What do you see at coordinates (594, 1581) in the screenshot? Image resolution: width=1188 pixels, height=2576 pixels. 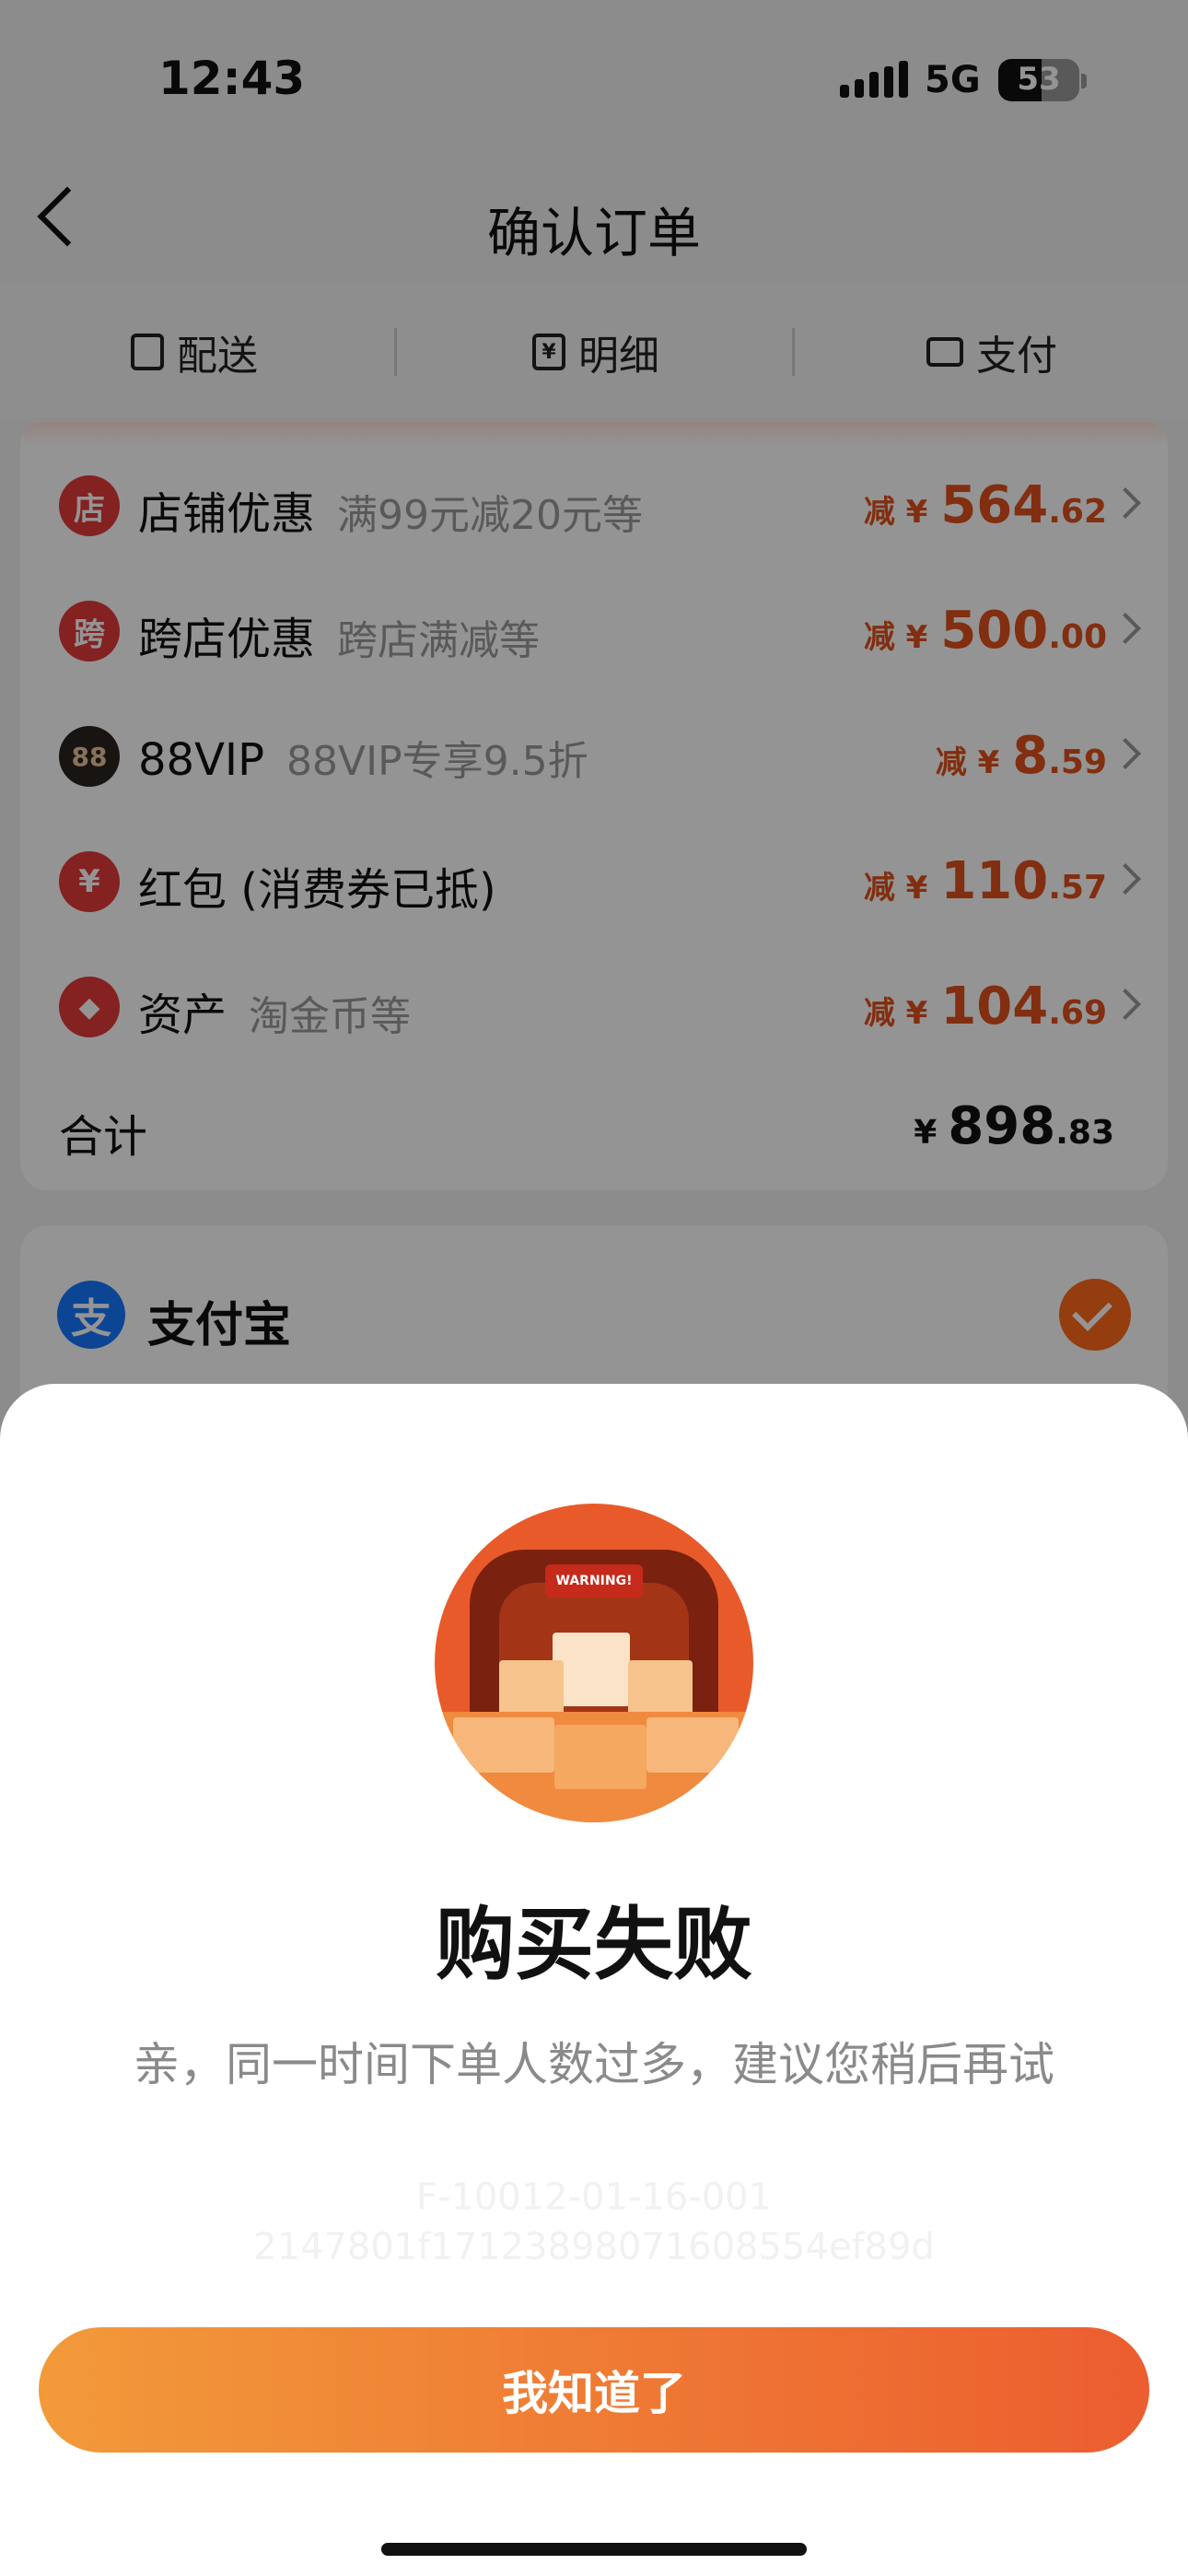 I see `warning-sign: WARNING!` at bounding box center [594, 1581].